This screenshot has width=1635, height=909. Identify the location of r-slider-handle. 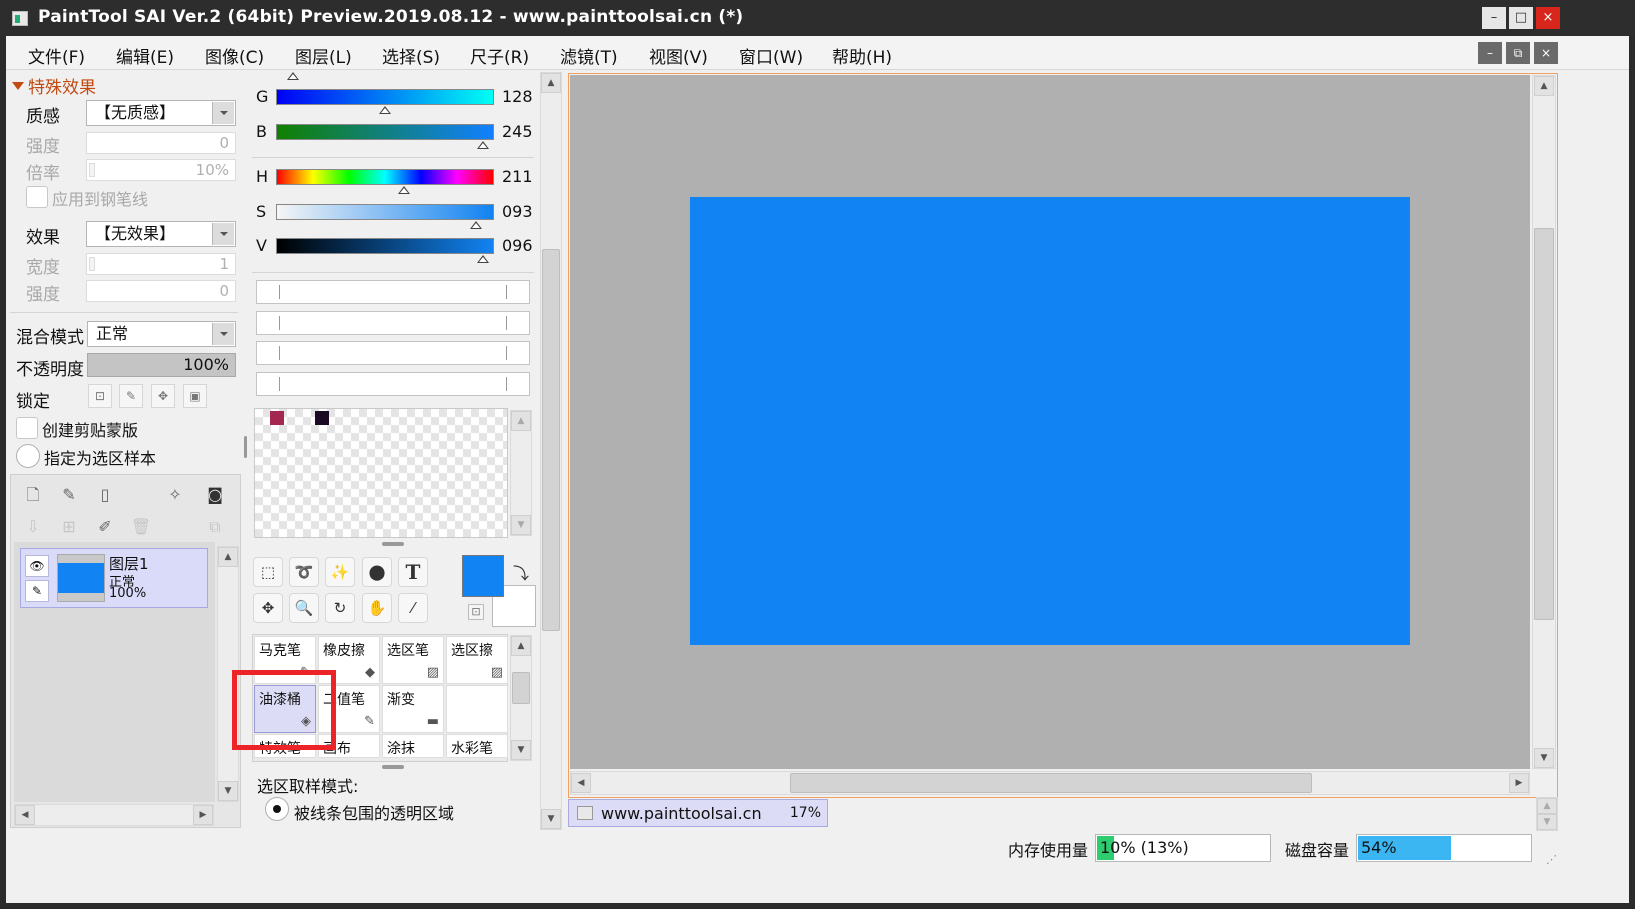
(293, 76).